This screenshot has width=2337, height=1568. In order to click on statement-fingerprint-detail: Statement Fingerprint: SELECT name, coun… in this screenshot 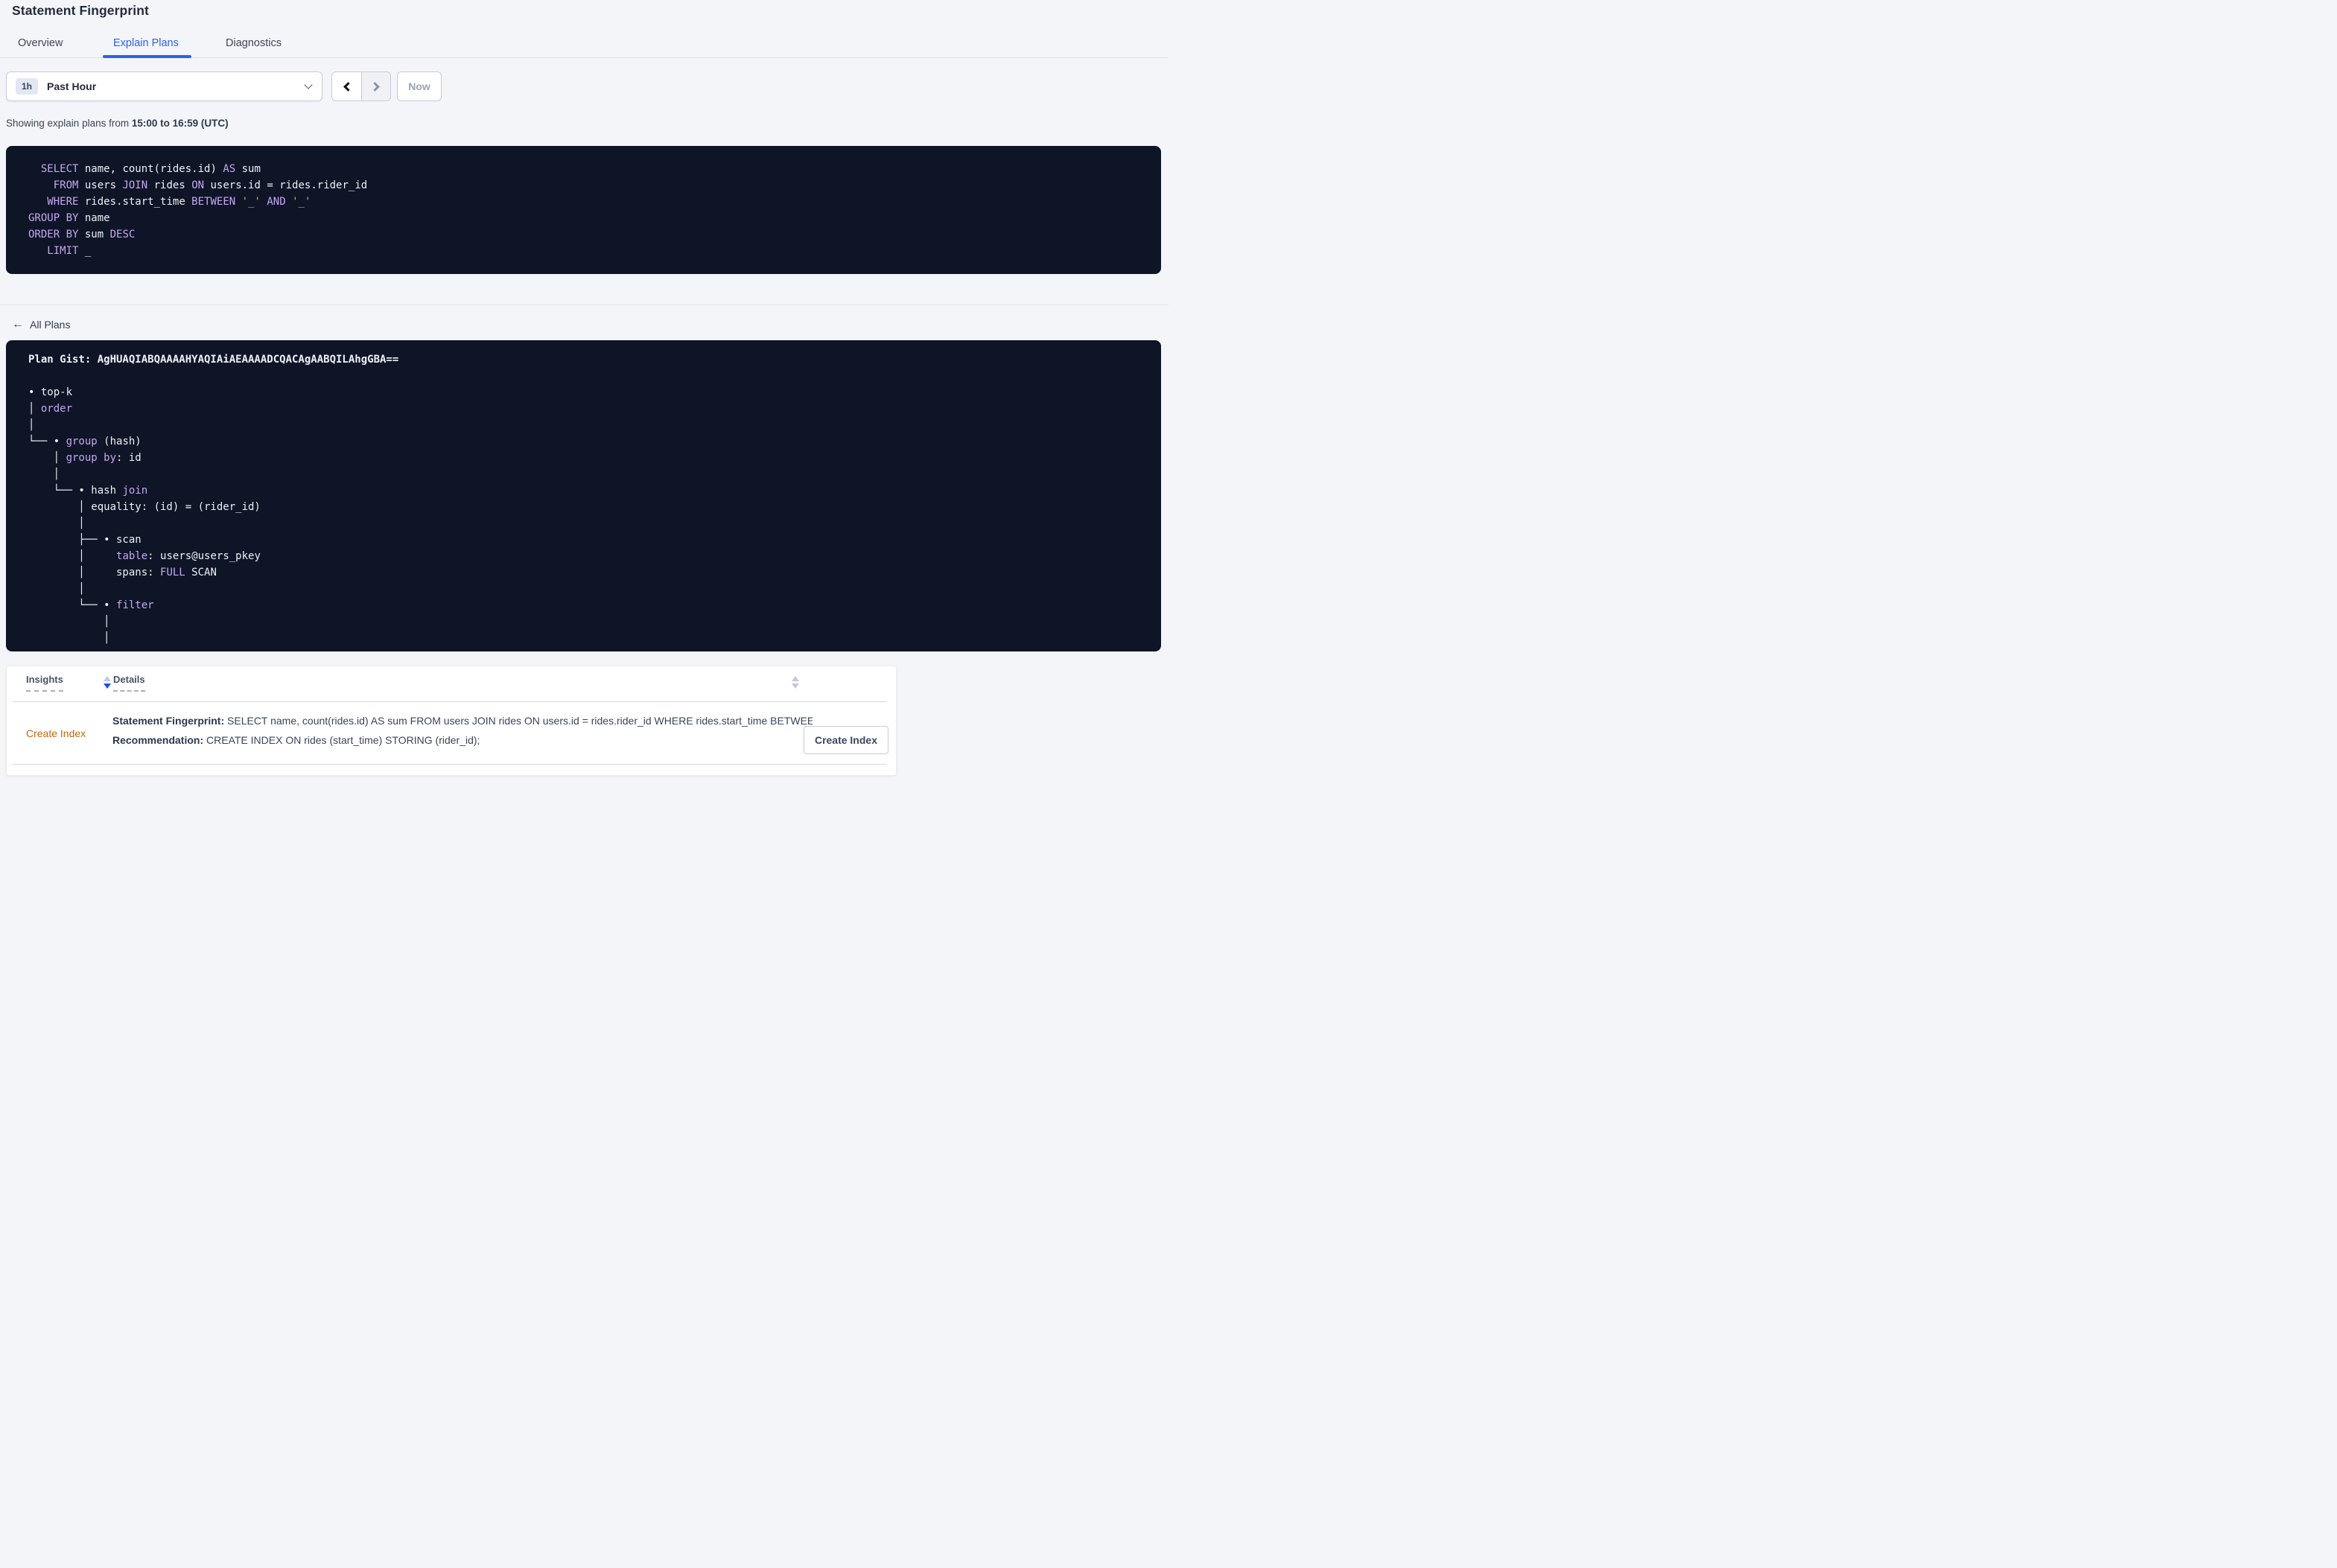, I will do `click(463, 720)`.